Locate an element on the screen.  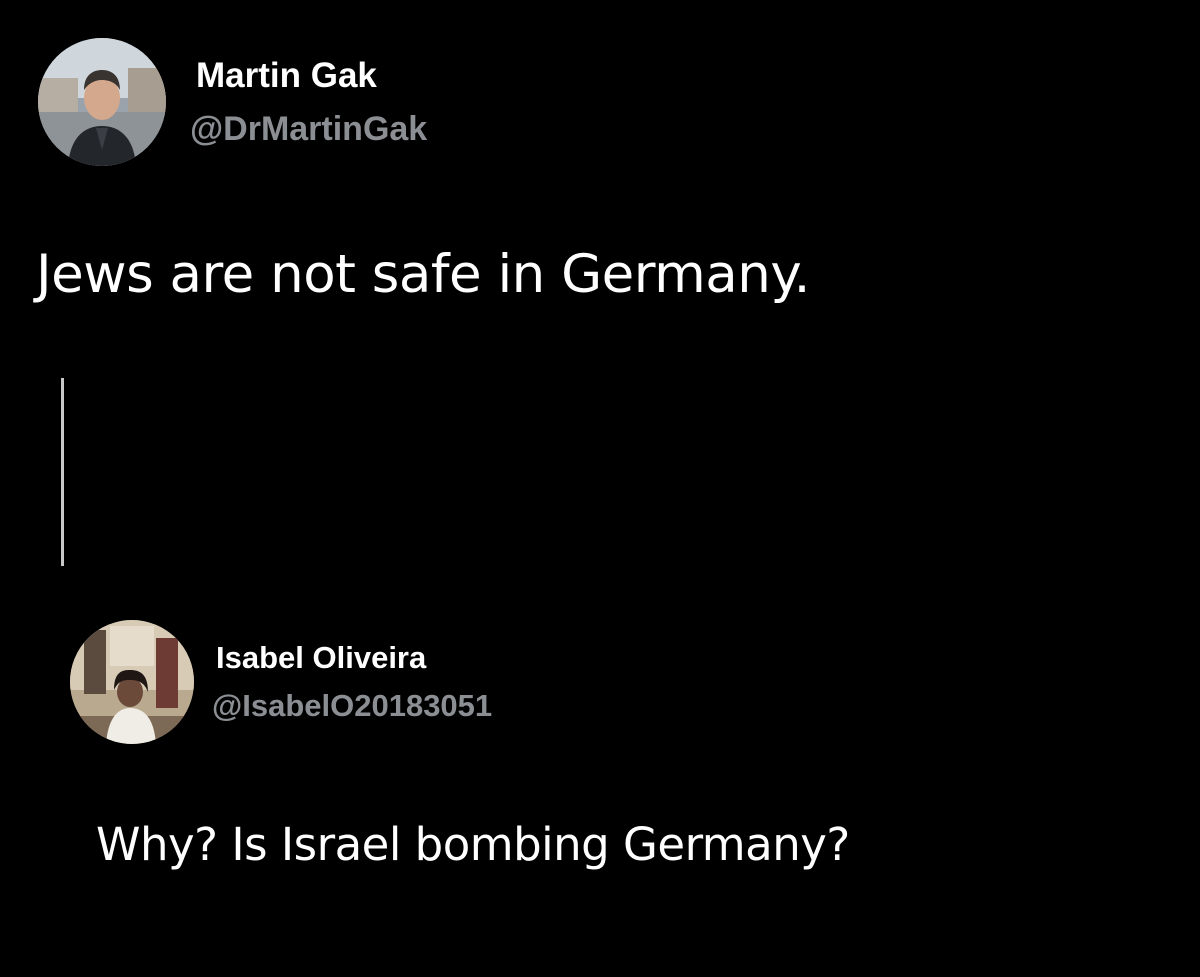
thread-connector-line is located at coordinates (62, 472).